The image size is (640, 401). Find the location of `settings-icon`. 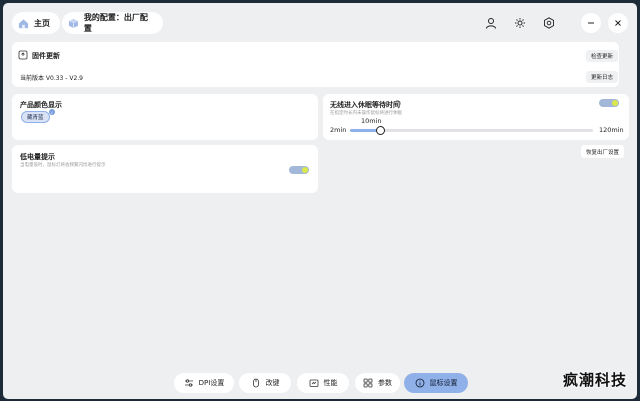

settings-icon is located at coordinates (549, 23).